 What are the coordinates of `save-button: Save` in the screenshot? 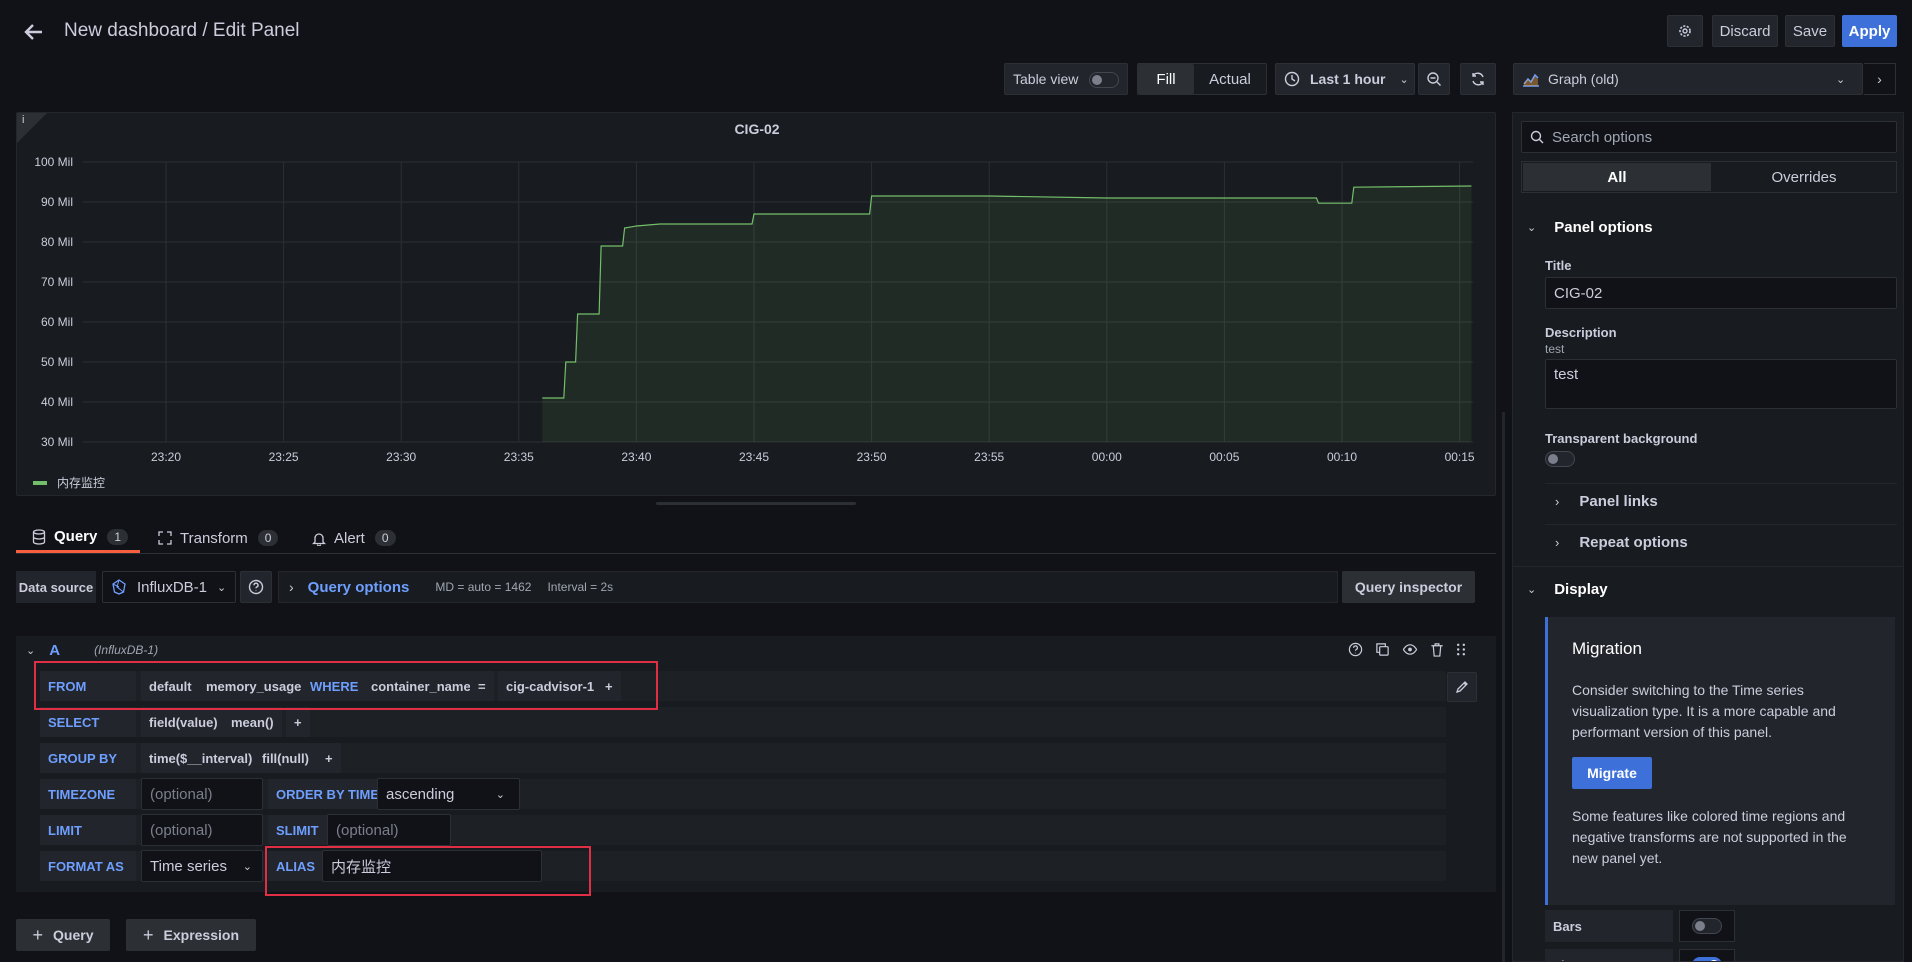 It's located at (1810, 31).